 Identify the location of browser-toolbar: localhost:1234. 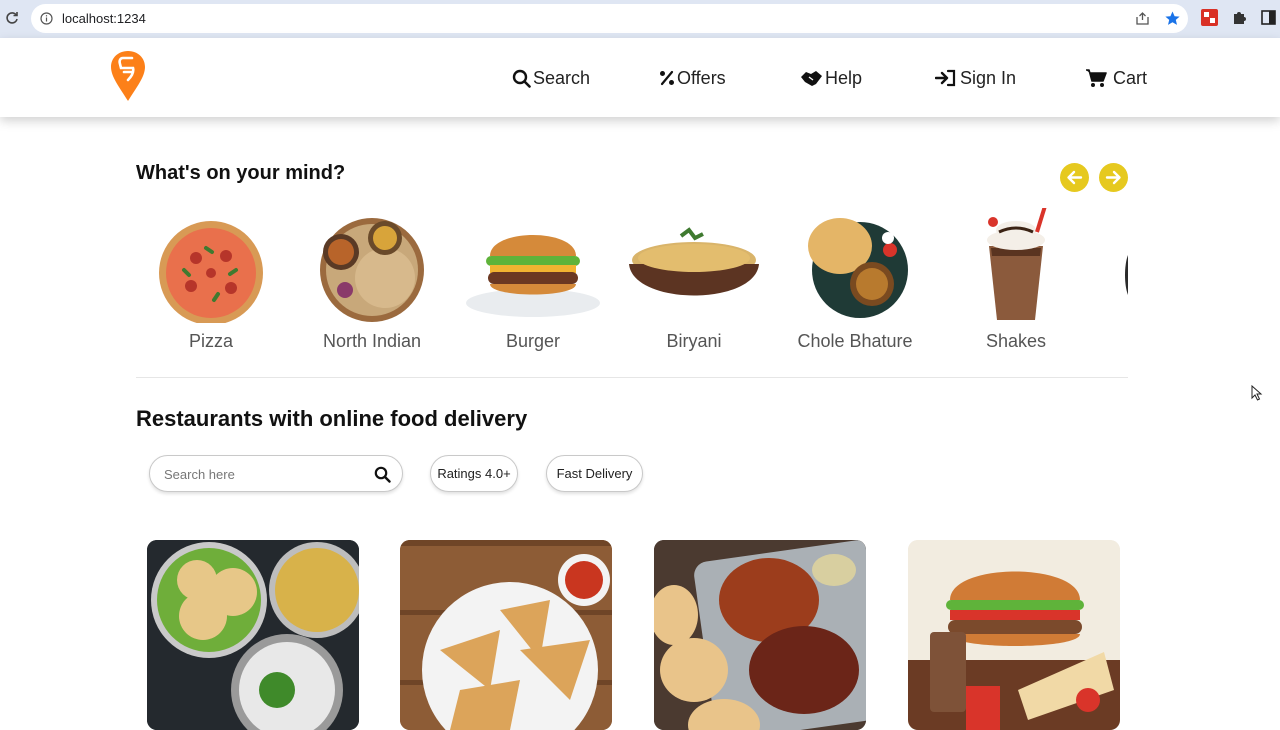
(640, 19).